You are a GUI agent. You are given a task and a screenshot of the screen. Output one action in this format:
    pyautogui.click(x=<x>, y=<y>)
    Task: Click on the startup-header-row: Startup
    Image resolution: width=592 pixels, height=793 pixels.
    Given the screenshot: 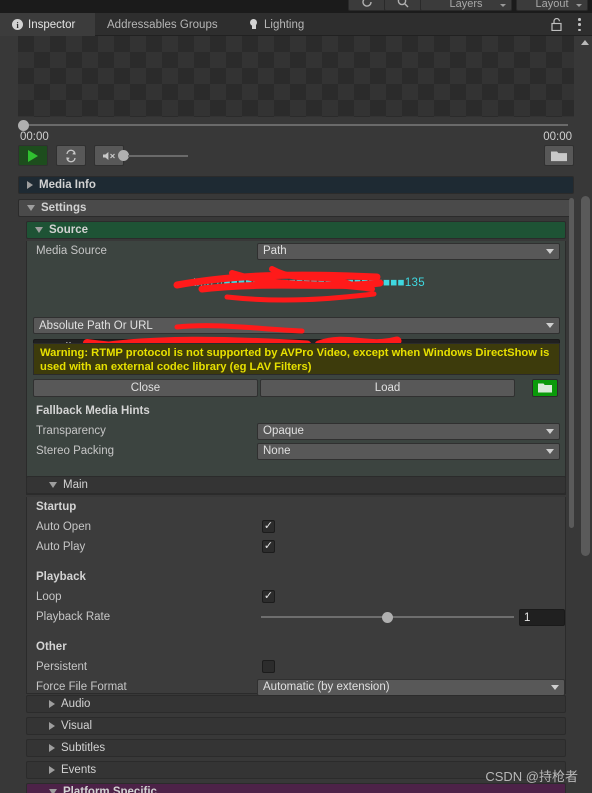 What is the action you would take?
    pyautogui.click(x=296, y=507)
    